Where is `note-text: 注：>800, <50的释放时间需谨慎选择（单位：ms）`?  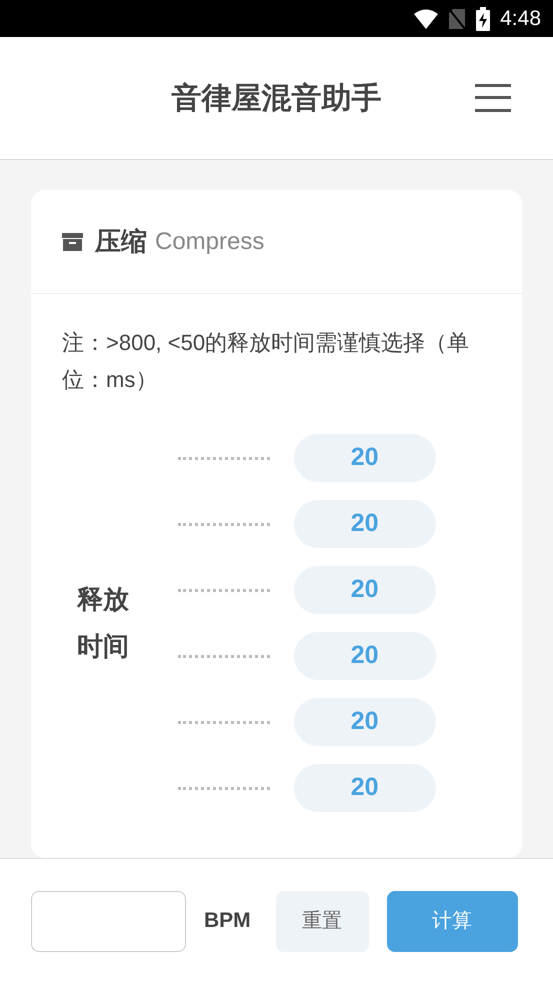 note-text: 注：>800, <50的释放时间需谨慎选择（单位：ms） is located at coordinates (265, 361).